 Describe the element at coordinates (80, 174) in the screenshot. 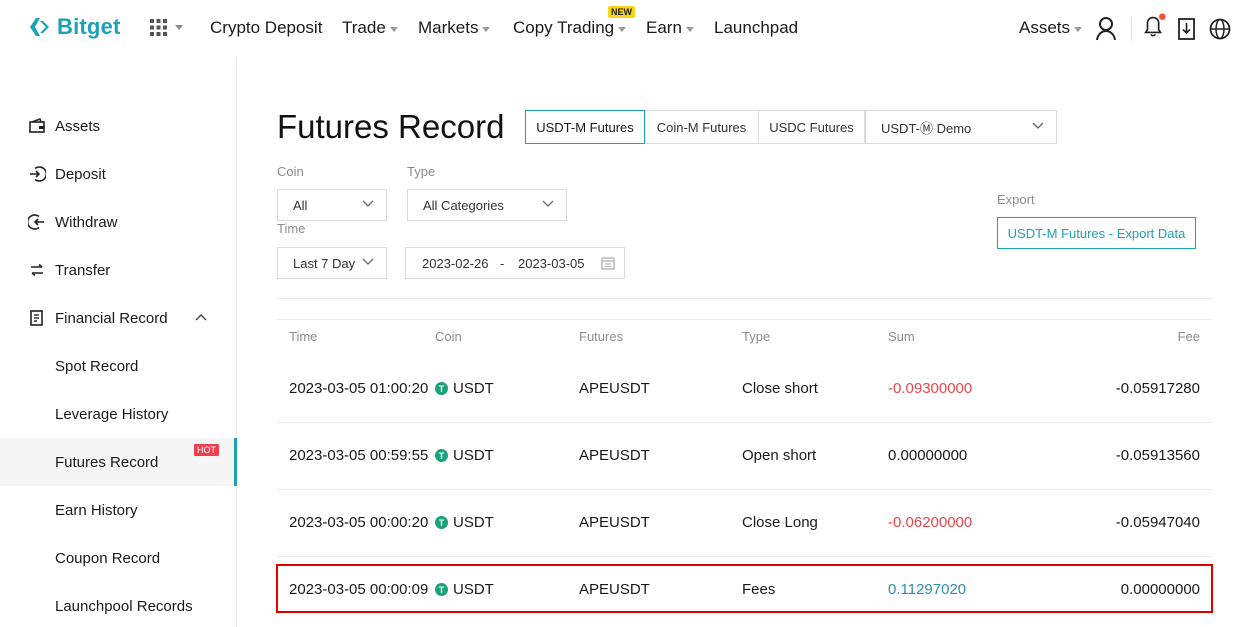

I see `sidebar-item-label: Deposit` at that location.